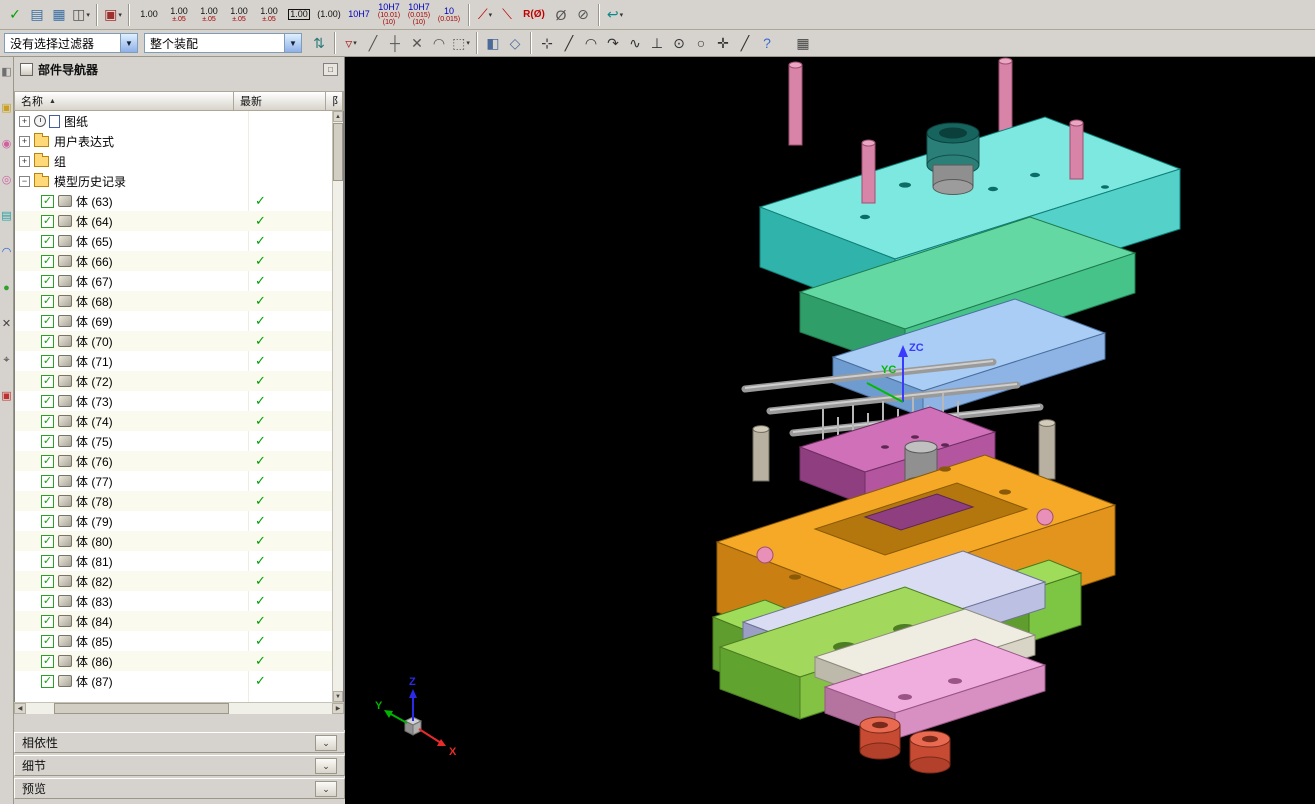 The width and height of the screenshot is (1315, 804). Describe the element at coordinates (745, 43) in the screenshot. I see `slash-icon: ╱` at that location.